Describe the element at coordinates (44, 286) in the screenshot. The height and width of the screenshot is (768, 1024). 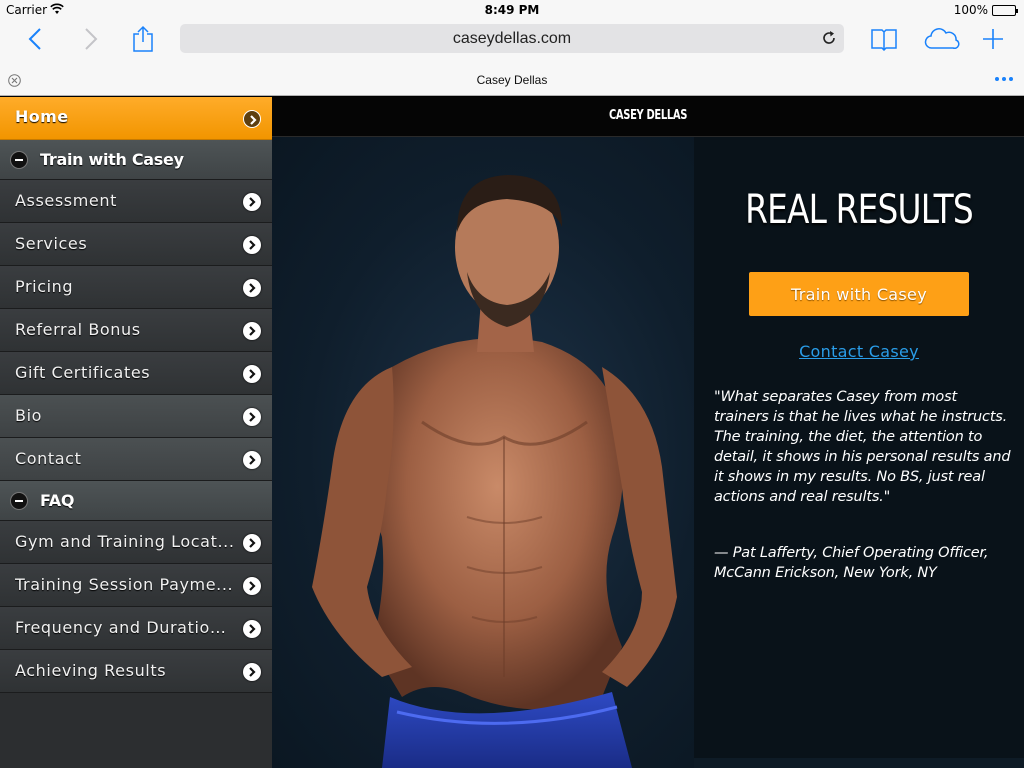
I see `sidebar-item-label: Pricing` at that location.